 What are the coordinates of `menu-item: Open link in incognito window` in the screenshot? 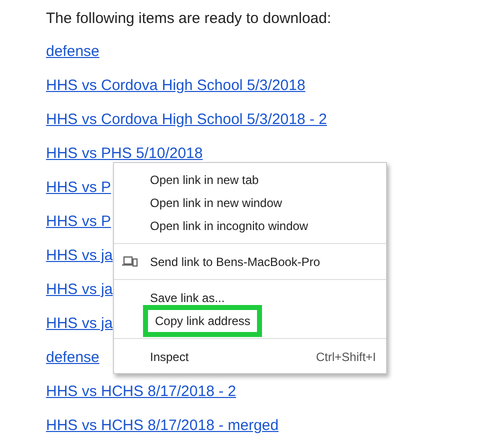 It's located at (229, 225).